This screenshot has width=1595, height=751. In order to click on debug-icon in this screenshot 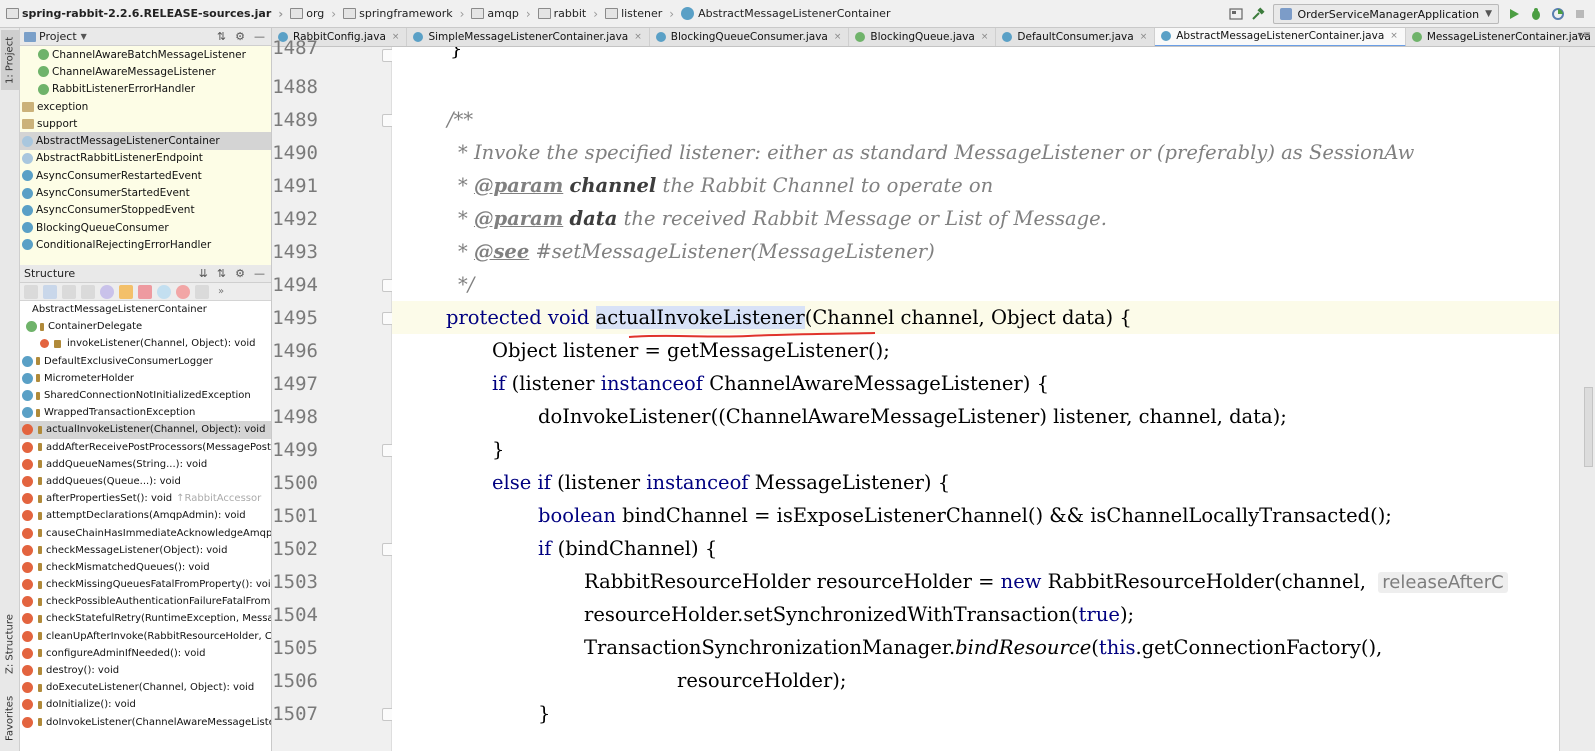, I will do `click(1536, 14)`.